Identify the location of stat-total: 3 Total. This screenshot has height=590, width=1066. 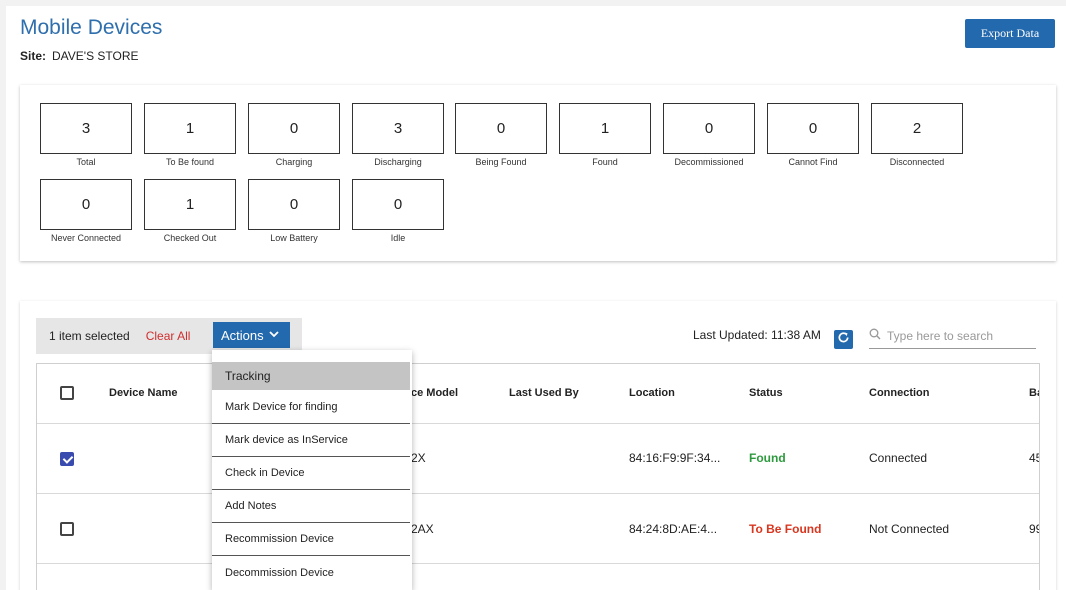
(86, 135).